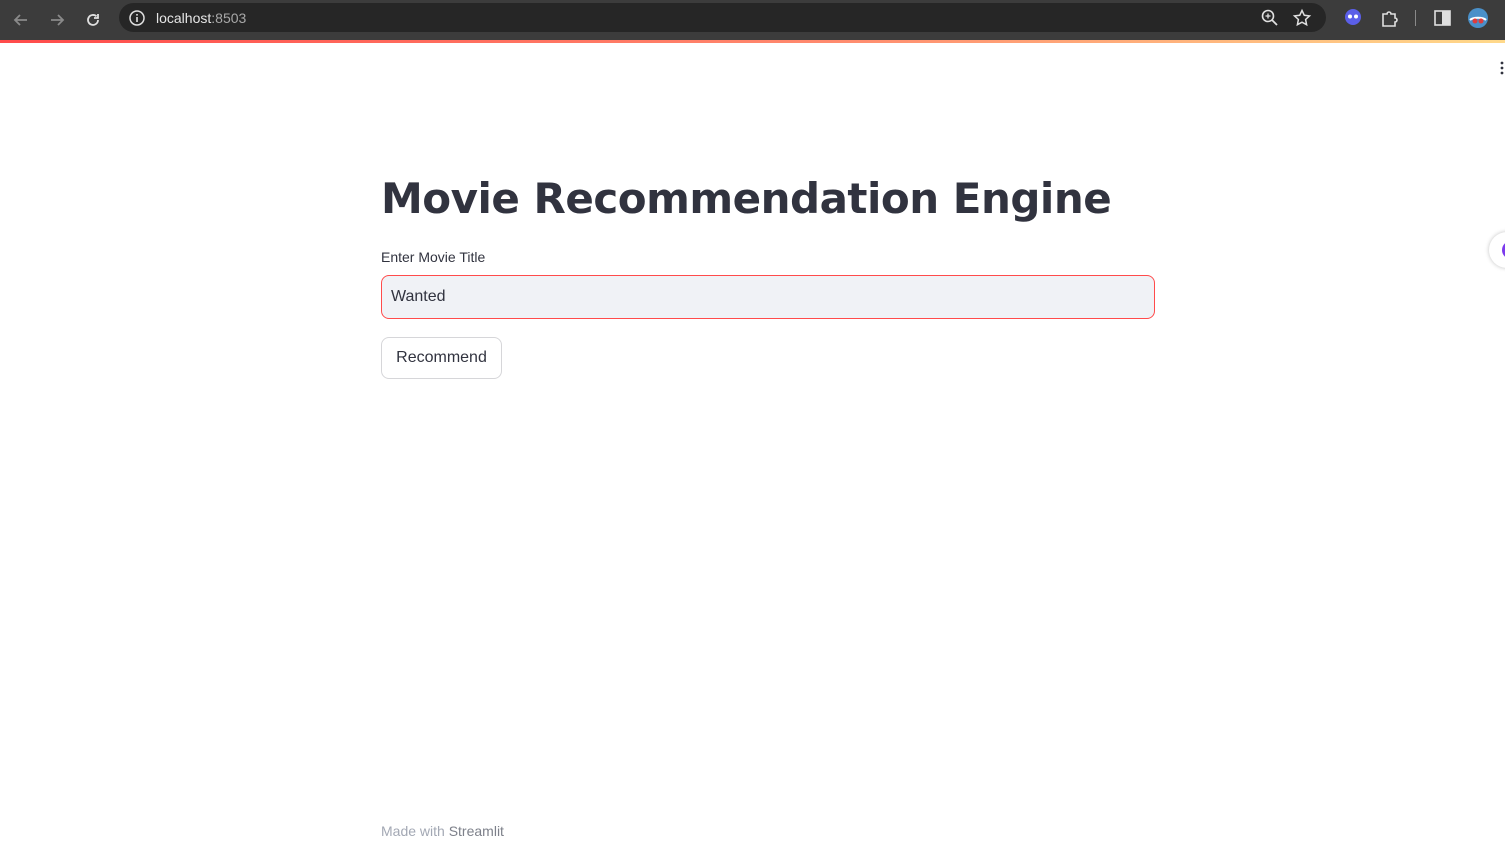 The image size is (1505, 847). I want to click on profile-avatar, so click(1478, 19).